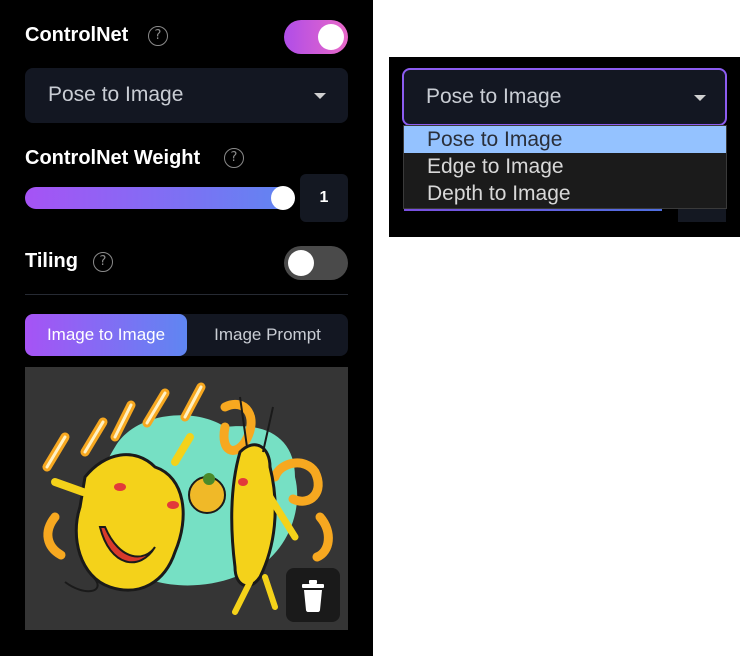 Image resolution: width=740 pixels, height=656 pixels. What do you see at coordinates (316, 37) in the screenshot?
I see `controlnet-toggle` at bounding box center [316, 37].